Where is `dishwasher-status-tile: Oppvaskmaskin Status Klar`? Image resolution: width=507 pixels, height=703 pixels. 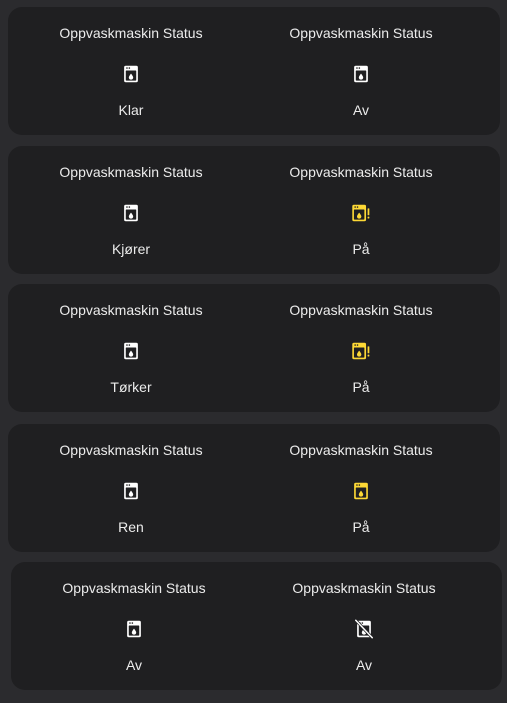 dishwasher-status-tile: Oppvaskmaskin Status Klar is located at coordinates (131, 71).